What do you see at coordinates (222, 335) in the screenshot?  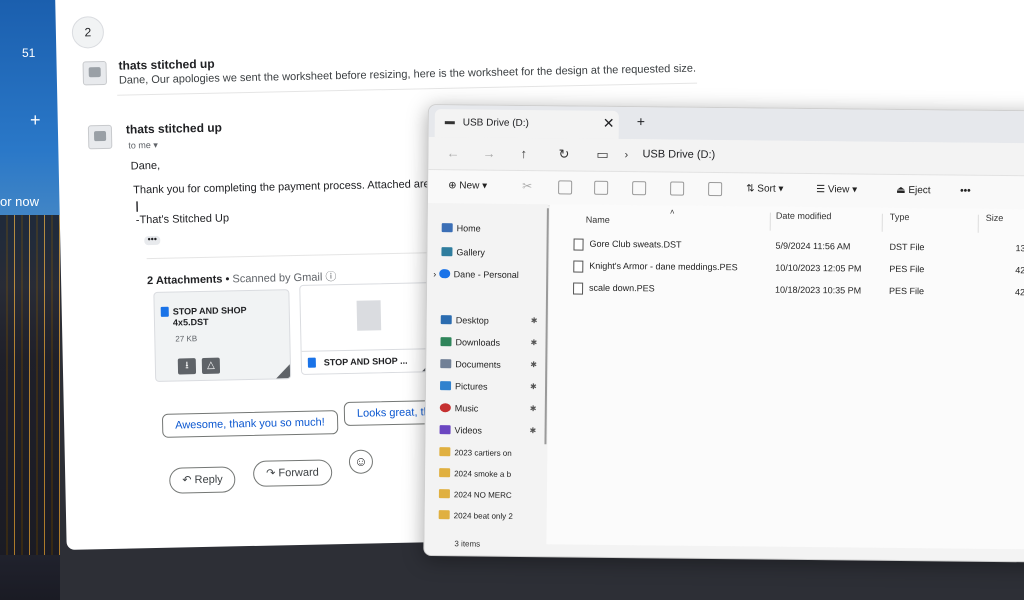 I see `attachment-card: STOP AND SHOP 4x5.DST 27 KB ⭳ △` at bounding box center [222, 335].